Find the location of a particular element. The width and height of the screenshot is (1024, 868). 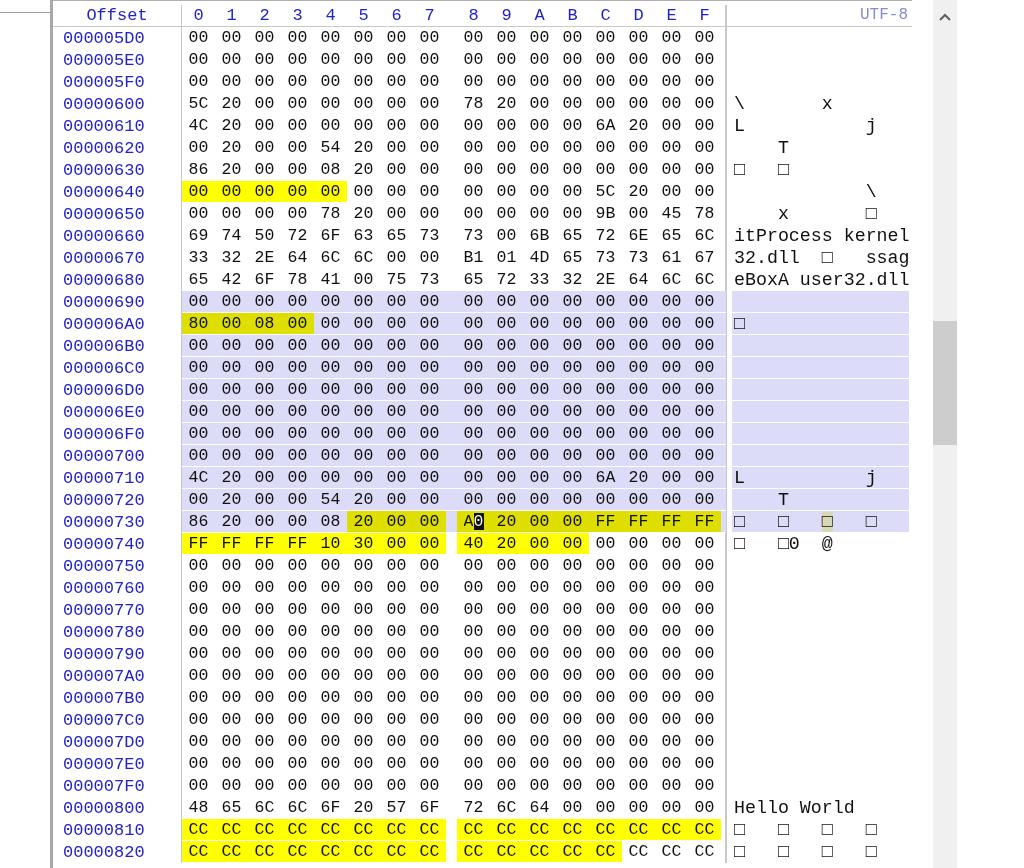

byte-cell: 6C is located at coordinates (704, 279).